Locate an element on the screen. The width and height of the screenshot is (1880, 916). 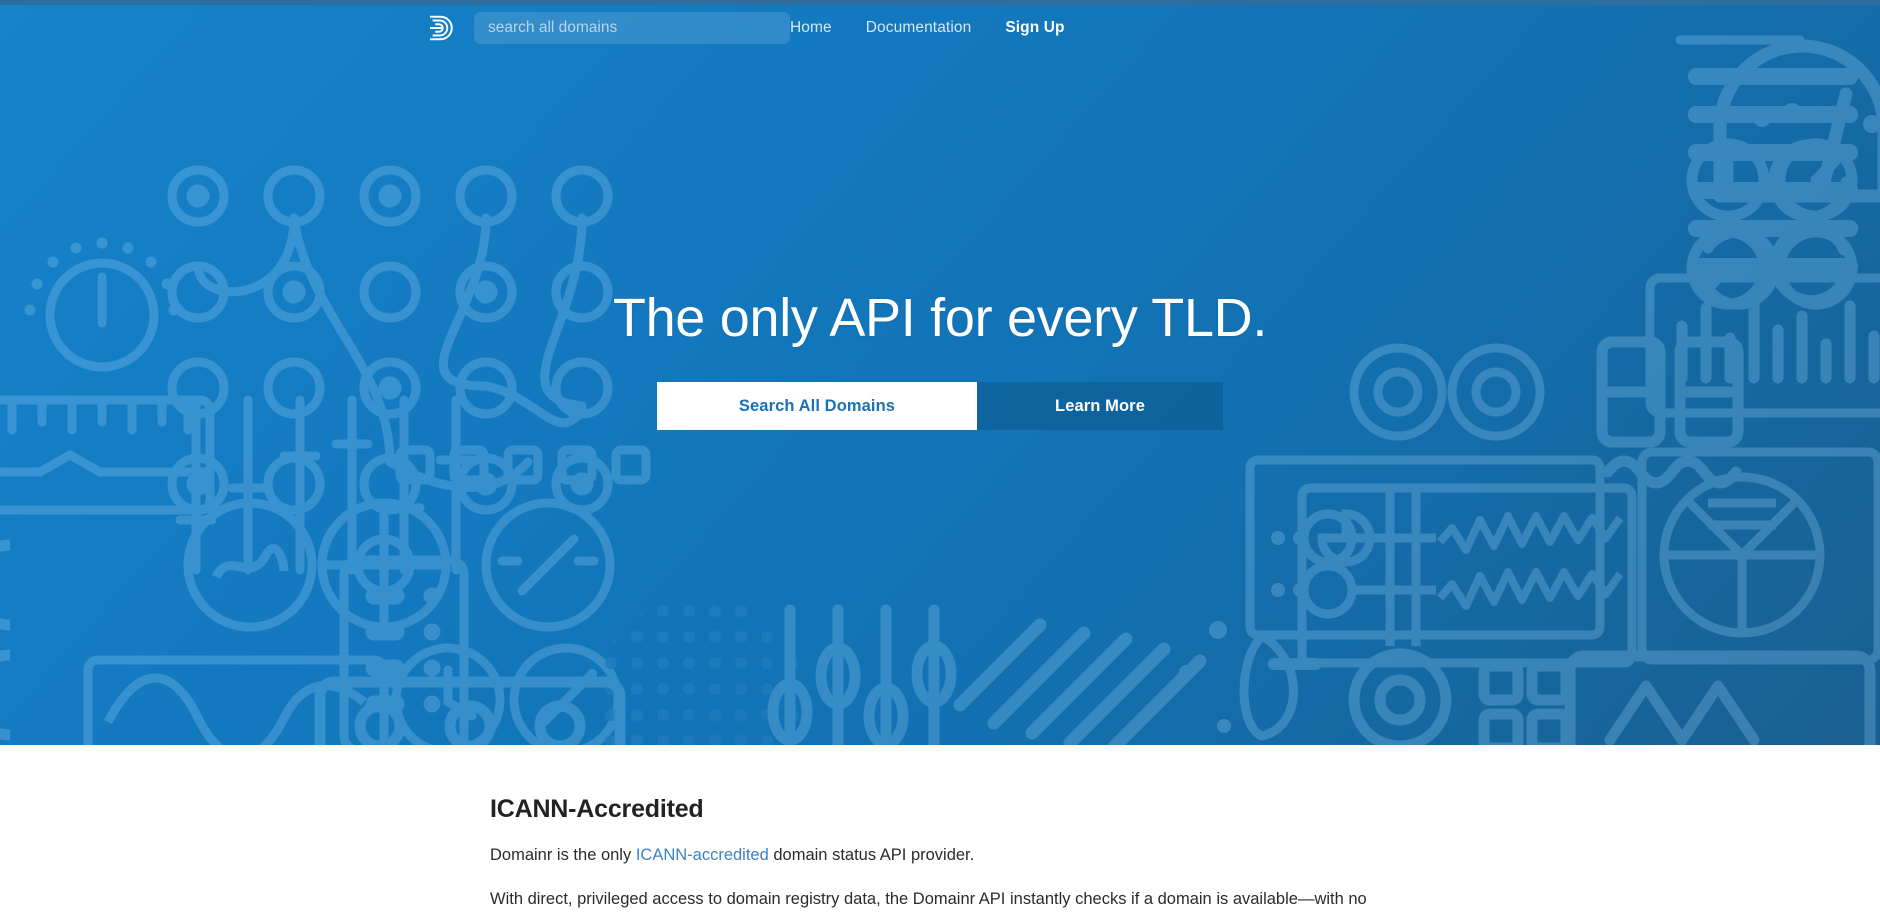
domainr-logo-icon is located at coordinates (439, 28).